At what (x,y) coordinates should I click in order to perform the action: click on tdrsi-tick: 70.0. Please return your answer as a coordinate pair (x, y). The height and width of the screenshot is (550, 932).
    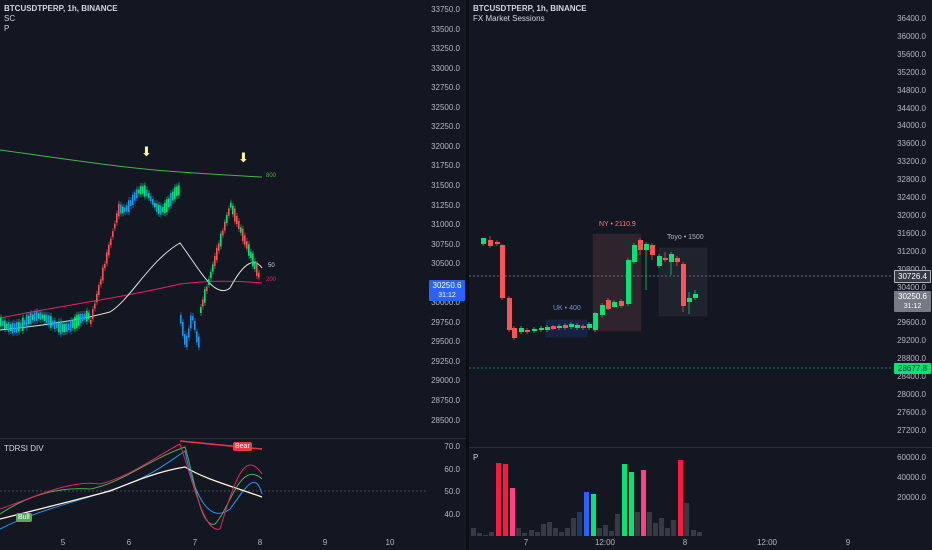
    Looking at the image, I should click on (452, 446).